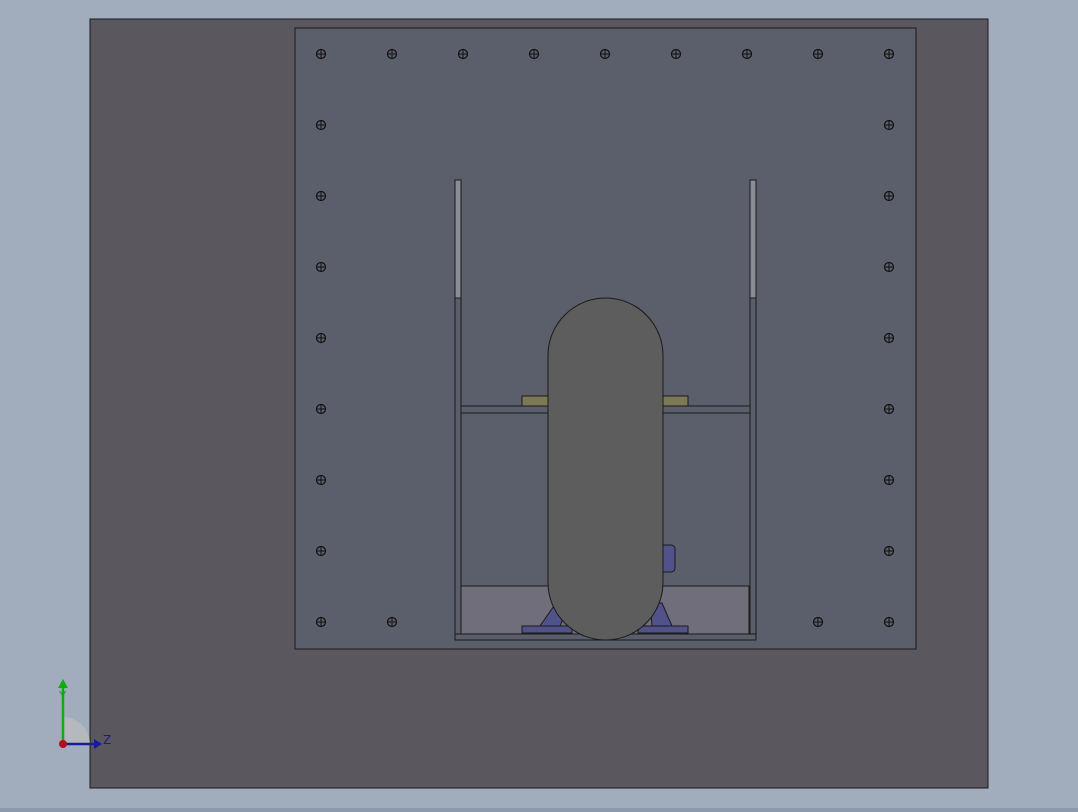 This screenshot has height=812, width=1078. I want to click on left-post-upper, so click(458, 239).